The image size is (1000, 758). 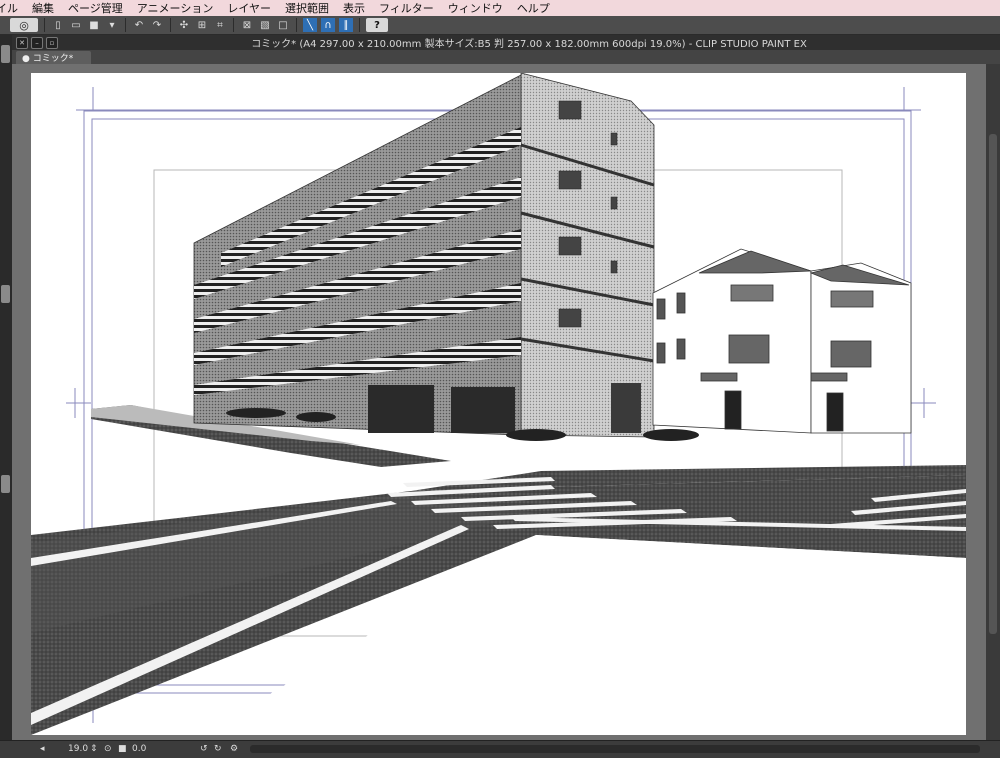 I want to click on menu-layer: レイヤー, so click(x=249, y=8).